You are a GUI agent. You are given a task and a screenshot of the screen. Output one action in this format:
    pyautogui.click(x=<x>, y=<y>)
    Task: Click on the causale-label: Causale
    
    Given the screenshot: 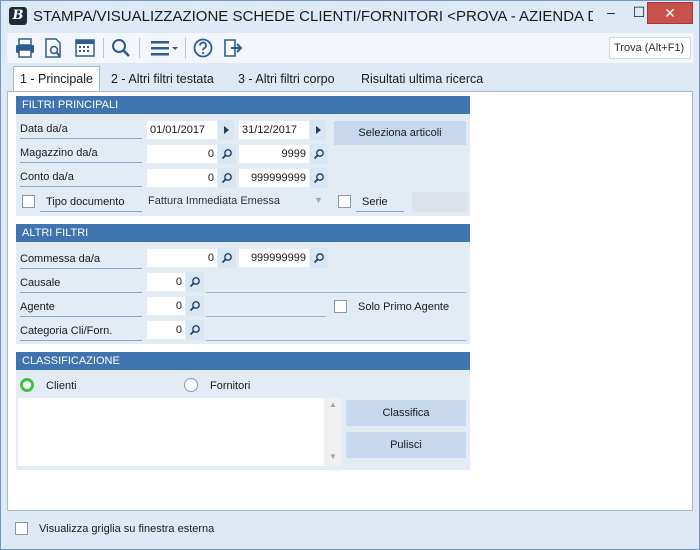 What is the action you would take?
    pyautogui.click(x=40, y=283)
    